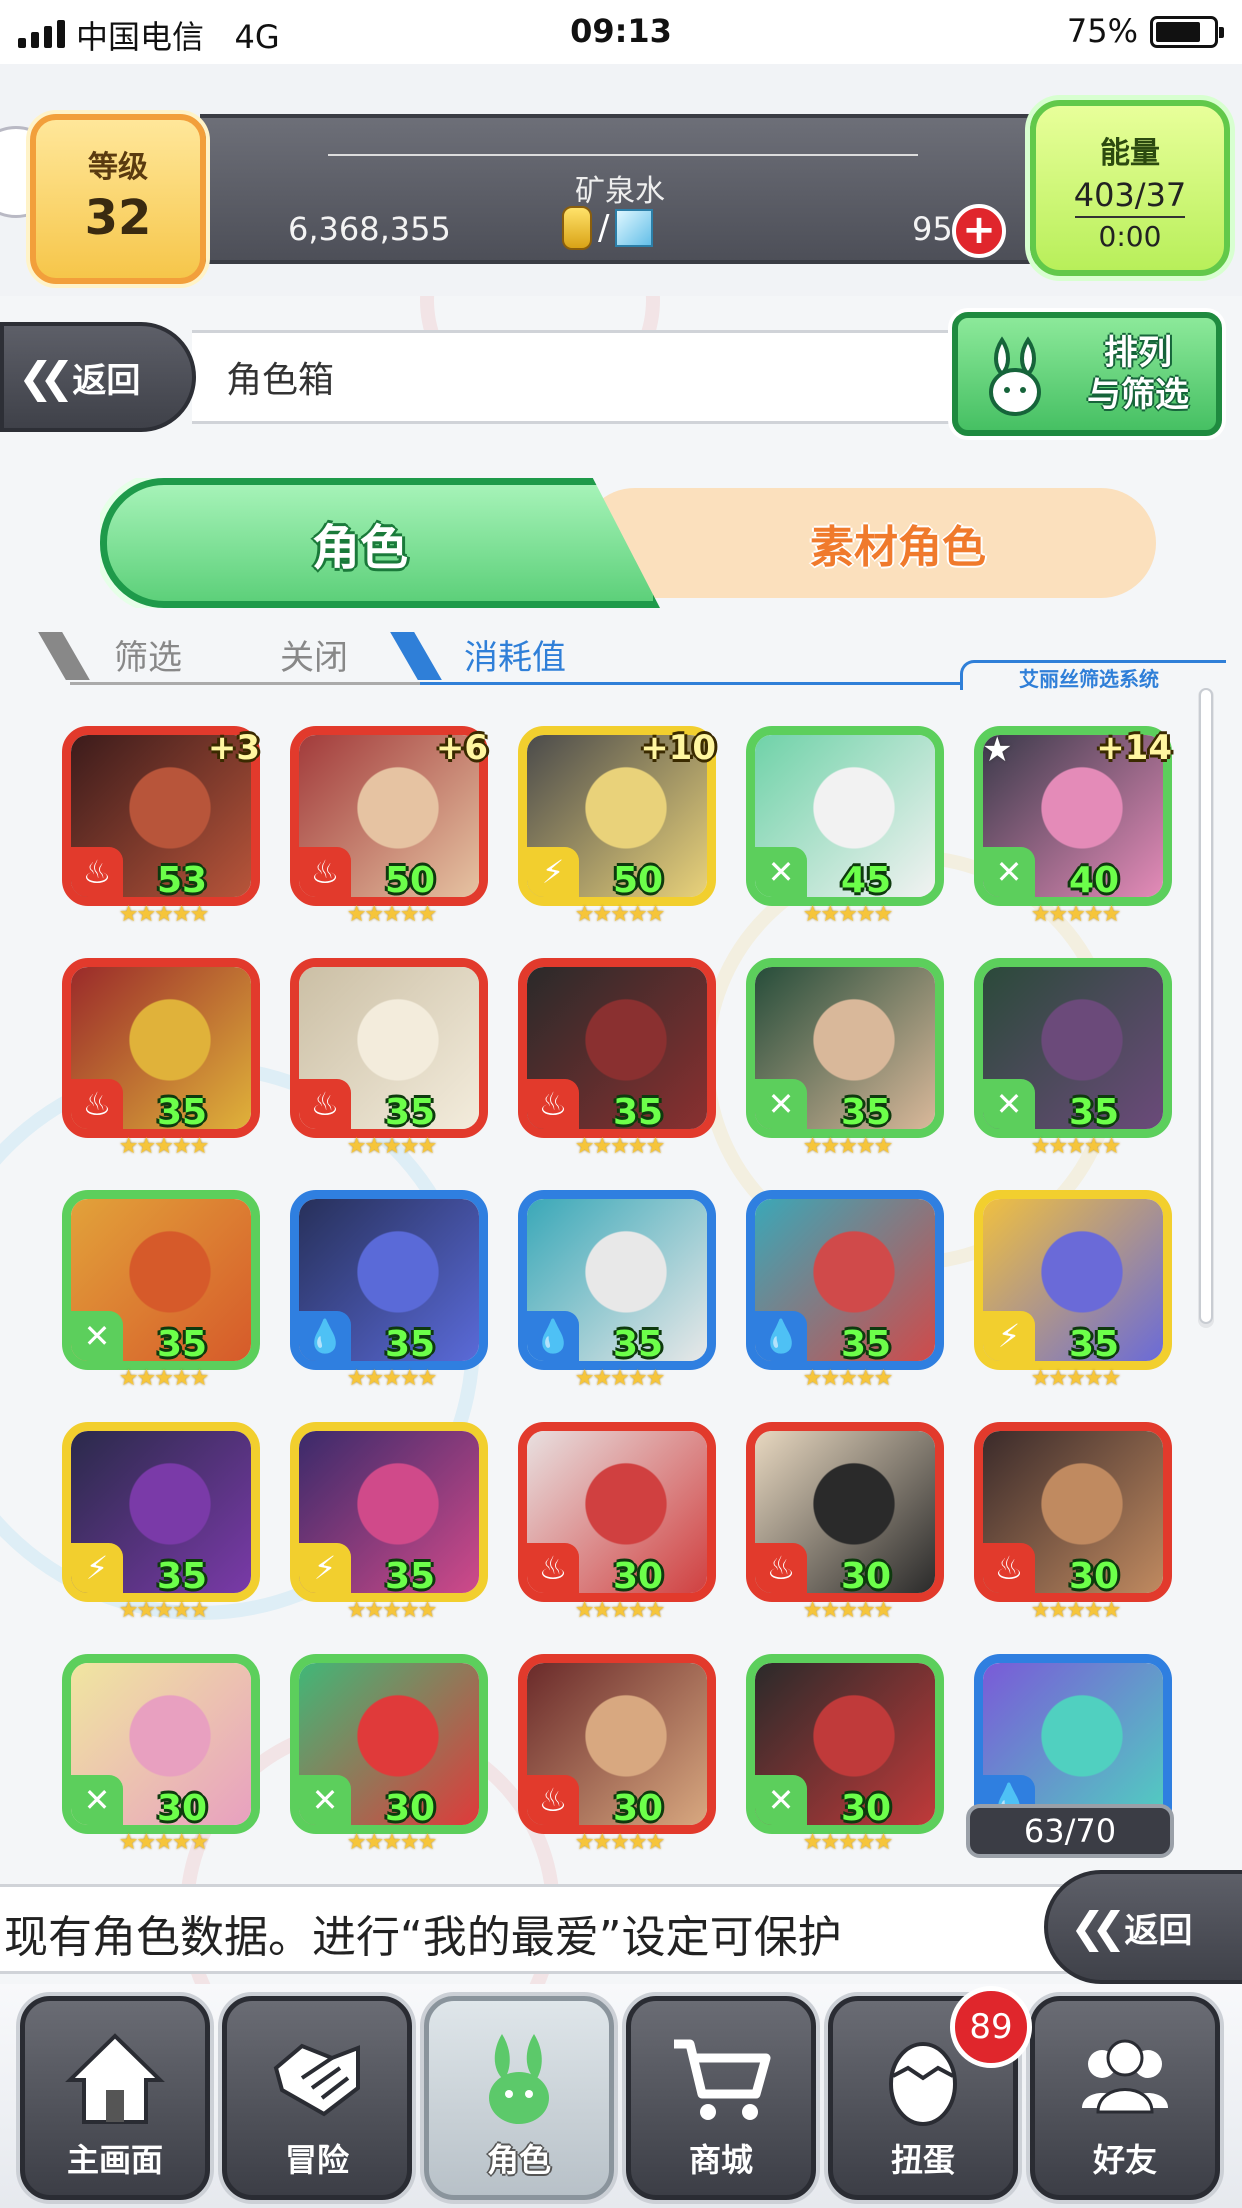  Describe the element at coordinates (515, 654) in the screenshot. I see `sort-cost-label: 消耗值` at that location.